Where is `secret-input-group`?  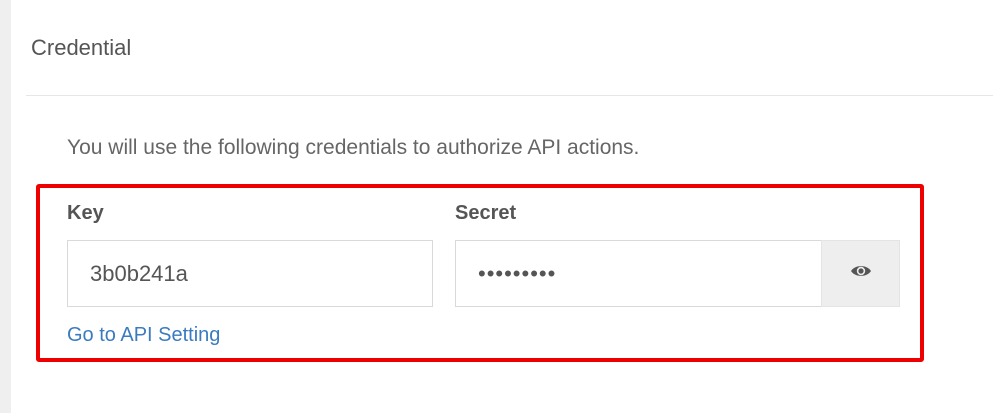
secret-input-group is located at coordinates (677, 273).